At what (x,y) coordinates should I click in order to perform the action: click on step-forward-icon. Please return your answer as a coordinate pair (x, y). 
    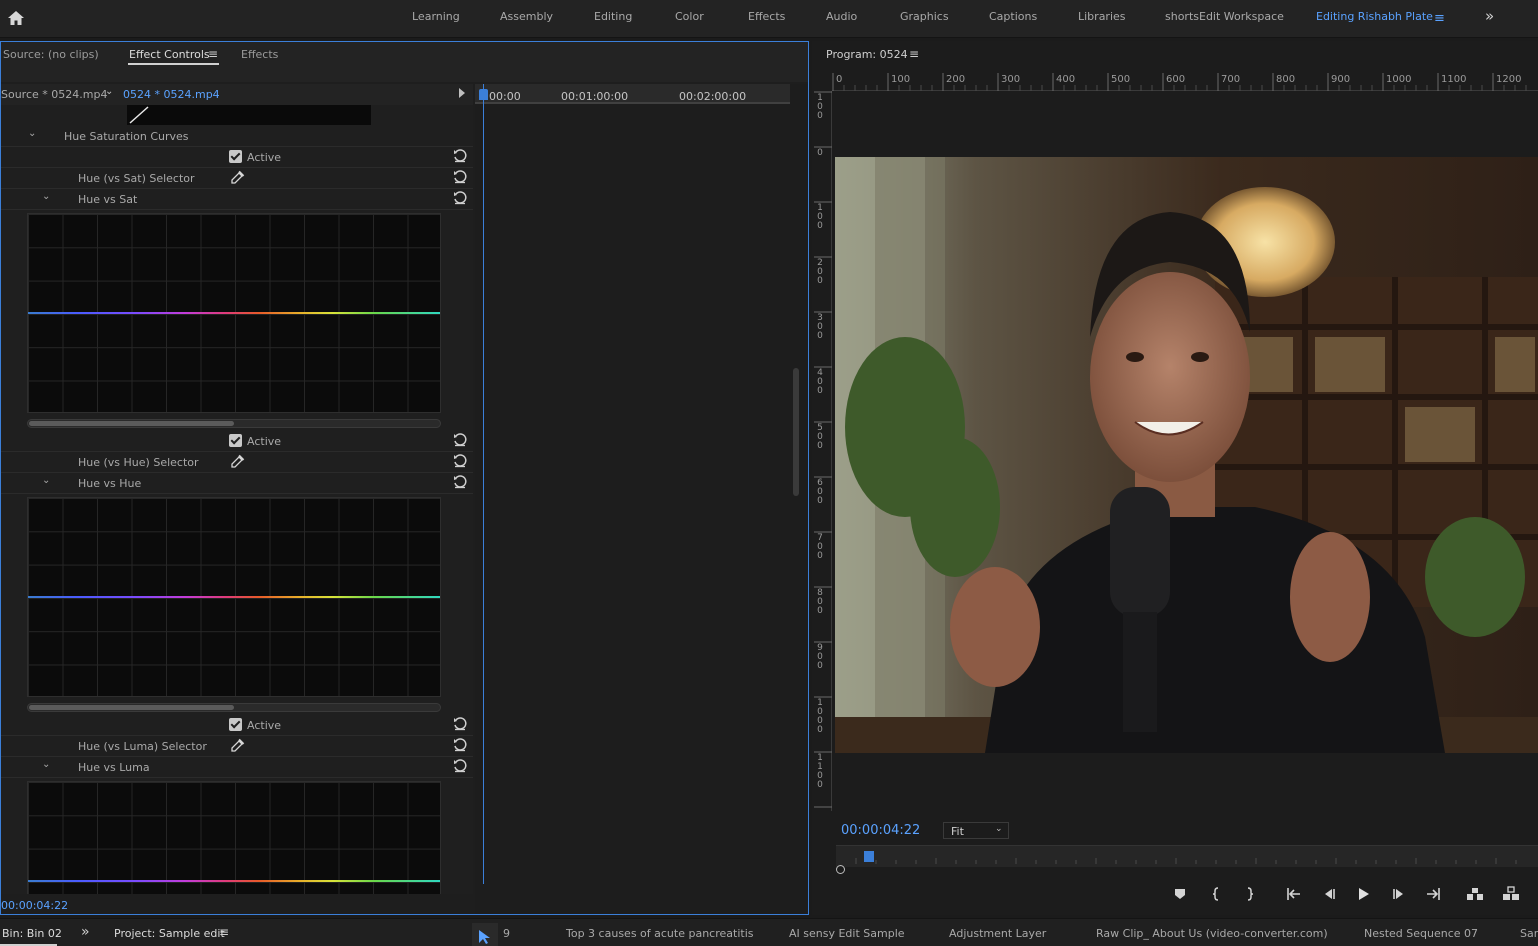
    Looking at the image, I should click on (1399, 894).